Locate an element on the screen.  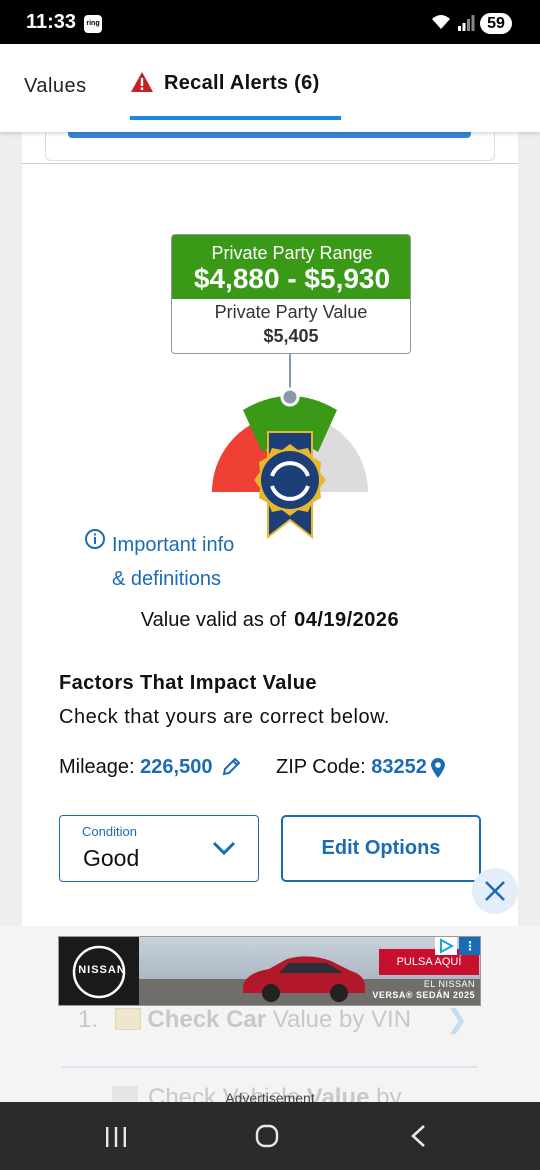
pencil-icon is located at coordinates (231, 767).